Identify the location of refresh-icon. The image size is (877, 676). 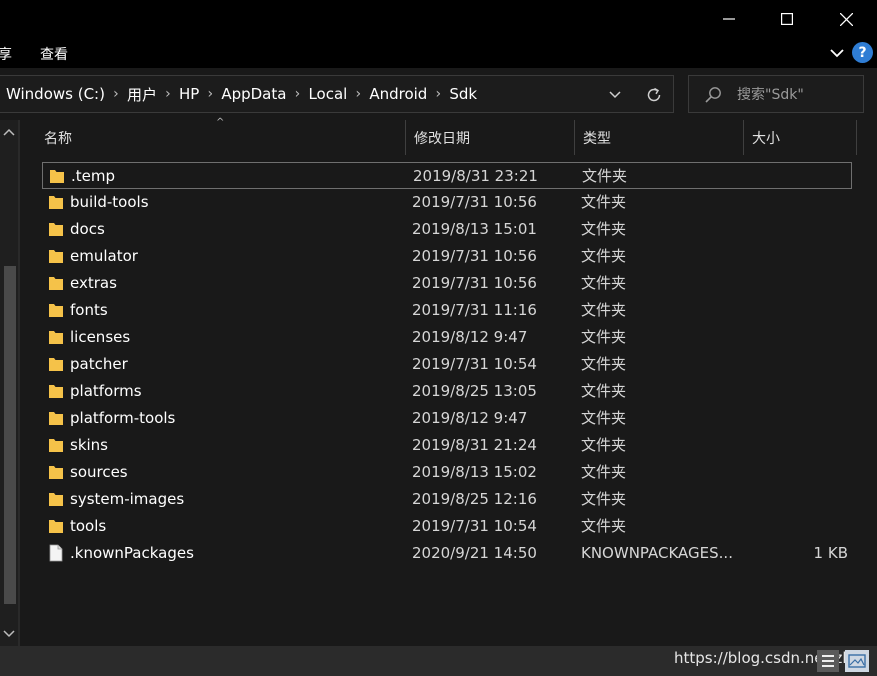
(654, 94).